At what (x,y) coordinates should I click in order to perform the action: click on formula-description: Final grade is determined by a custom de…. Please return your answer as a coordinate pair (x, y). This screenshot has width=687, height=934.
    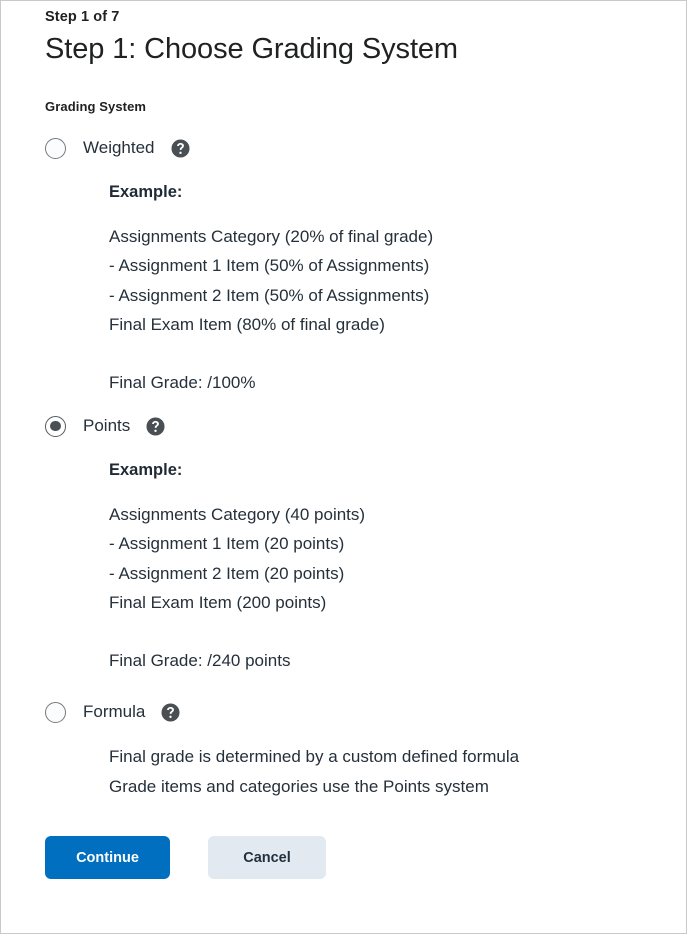
    Looking at the image, I should click on (387, 772).